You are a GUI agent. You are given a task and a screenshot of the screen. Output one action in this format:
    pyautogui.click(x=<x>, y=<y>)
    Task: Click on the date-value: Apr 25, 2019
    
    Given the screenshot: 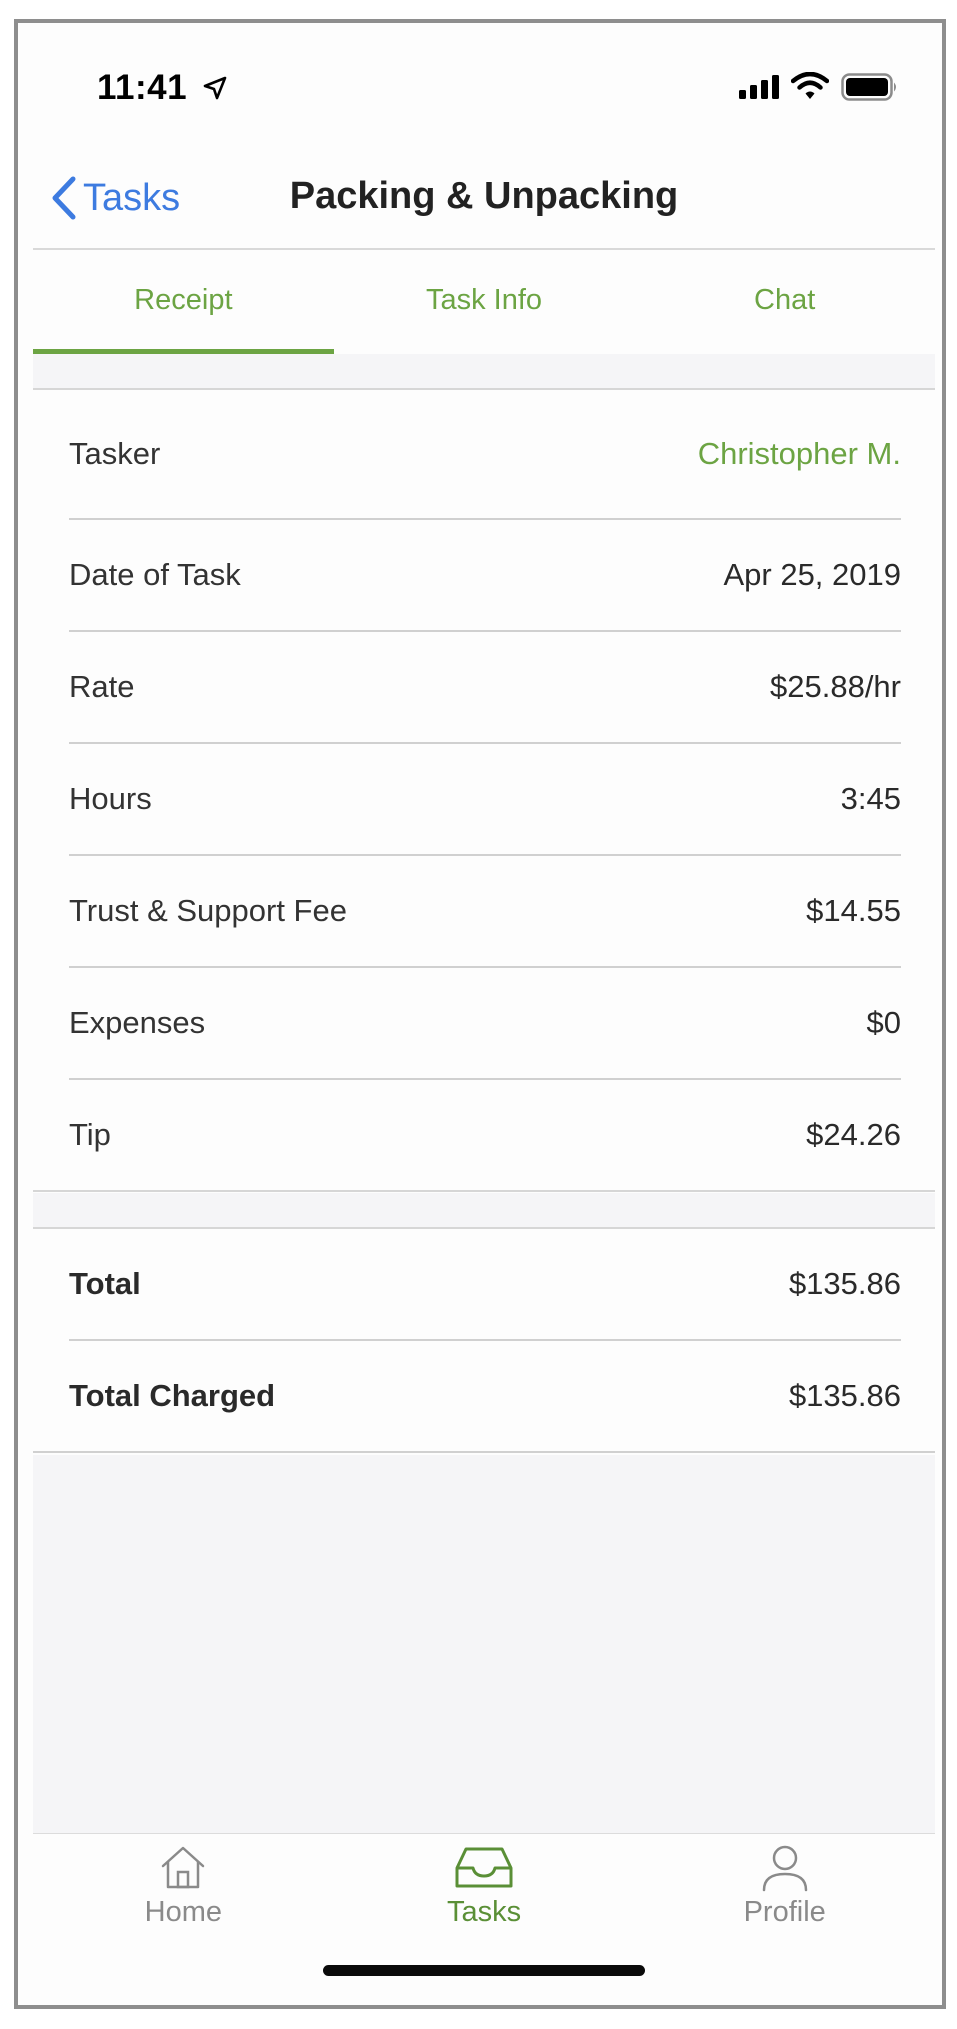 What is the action you would take?
    pyautogui.click(x=812, y=574)
    